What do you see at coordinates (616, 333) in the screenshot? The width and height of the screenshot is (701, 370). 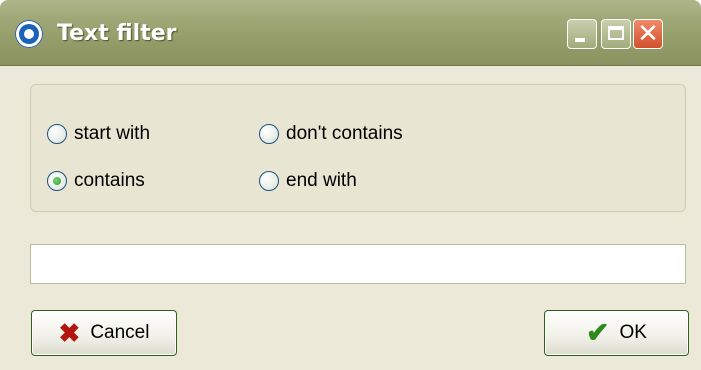 I see `ok-button: ✔ OK` at bounding box center [616, 333].